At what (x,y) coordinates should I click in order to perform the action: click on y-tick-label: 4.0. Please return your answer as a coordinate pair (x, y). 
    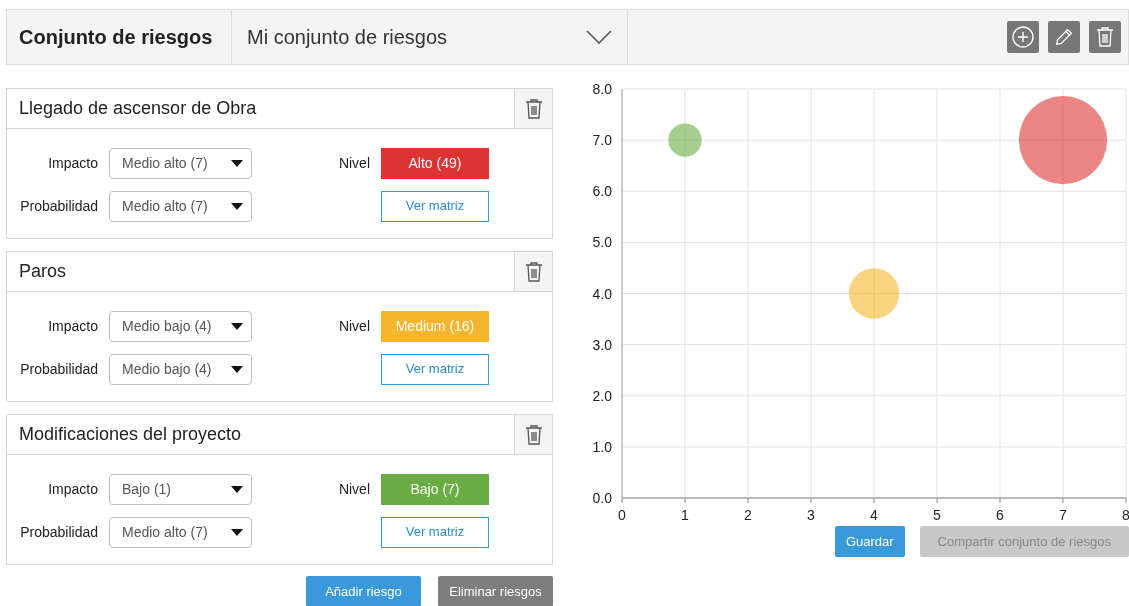
    Looking at the image, I should click on (602, 293).